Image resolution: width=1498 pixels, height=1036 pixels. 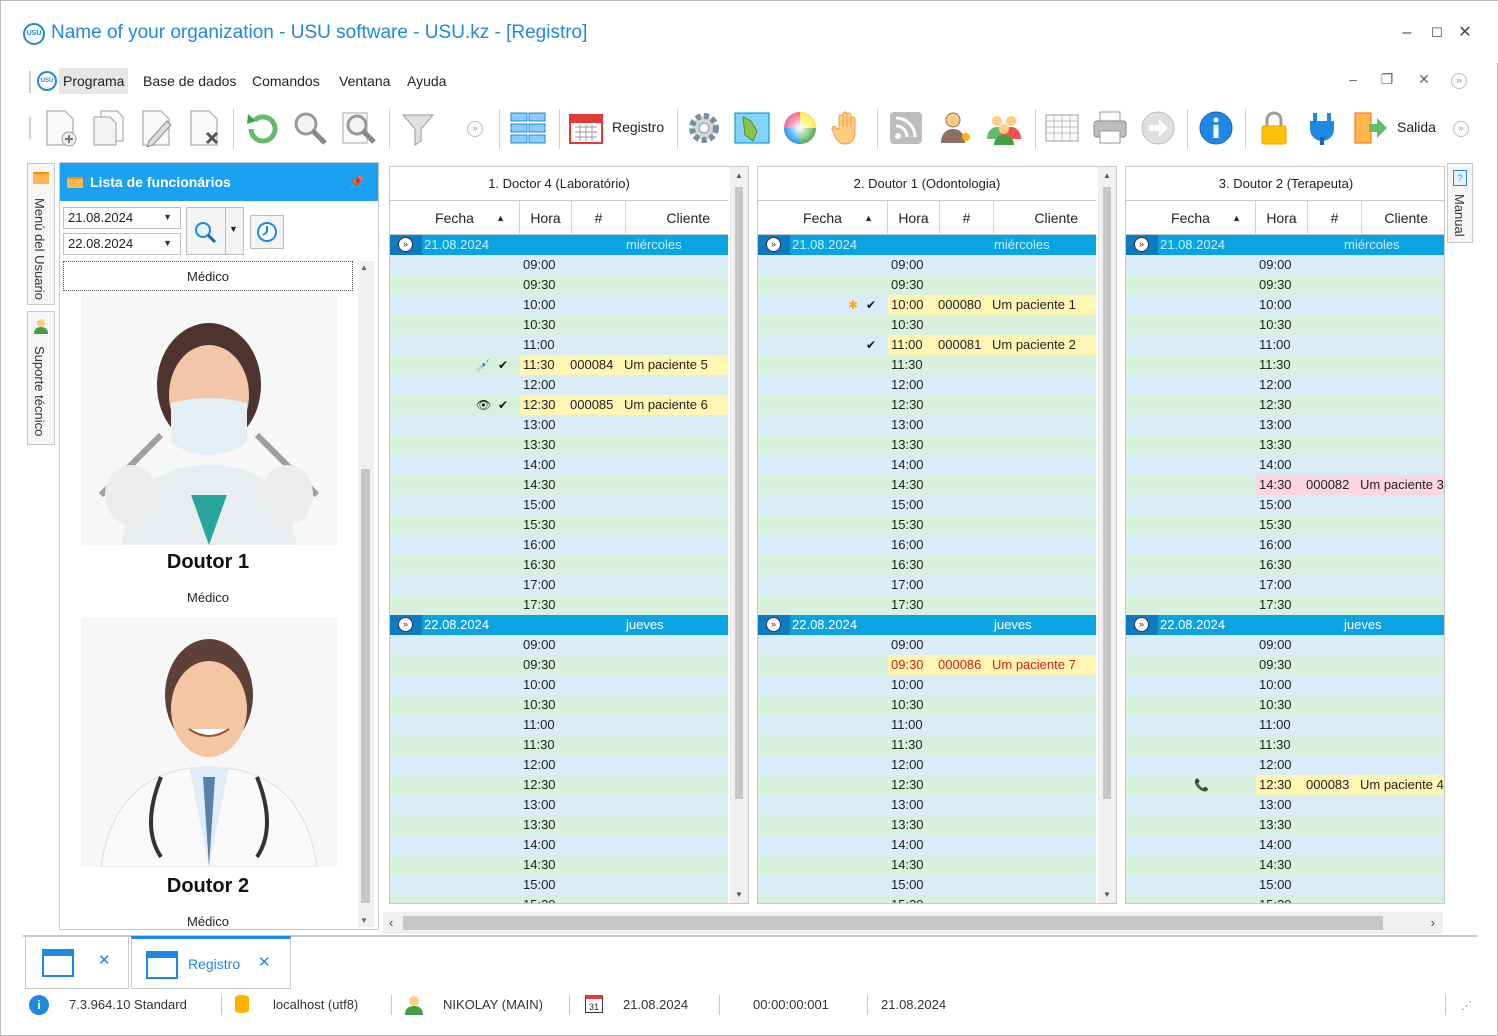 What do you see at coordinates (1062, 128) in the screenshot?
I see `table-icon` at bounding box center [1062, 128].